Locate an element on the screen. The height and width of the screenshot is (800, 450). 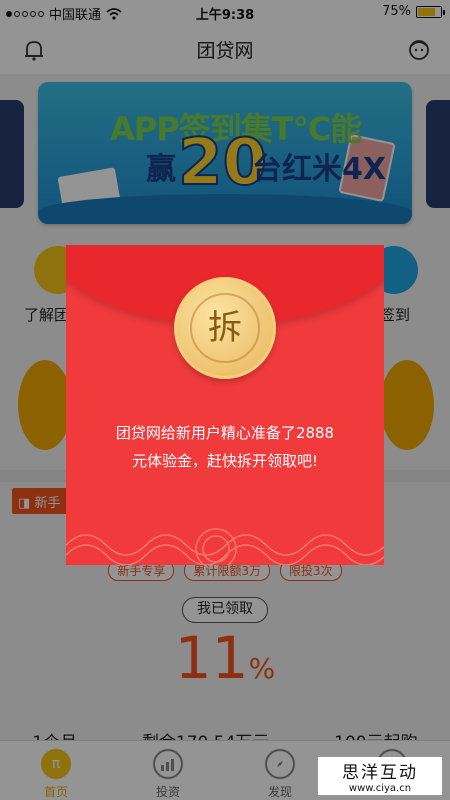
envelope-message: 团贷网给新用户精心准备了2888 元体验金，赶快拆开领取吧! is located at coordinates (225, 447).